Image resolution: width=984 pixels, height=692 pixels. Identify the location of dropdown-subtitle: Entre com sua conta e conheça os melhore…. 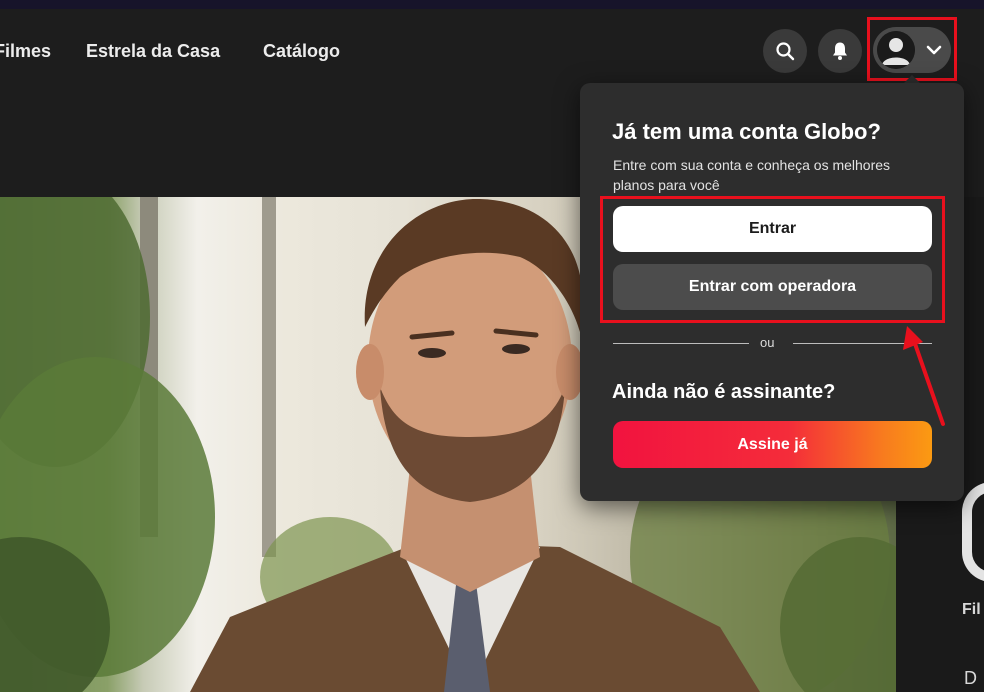
(752, 175).